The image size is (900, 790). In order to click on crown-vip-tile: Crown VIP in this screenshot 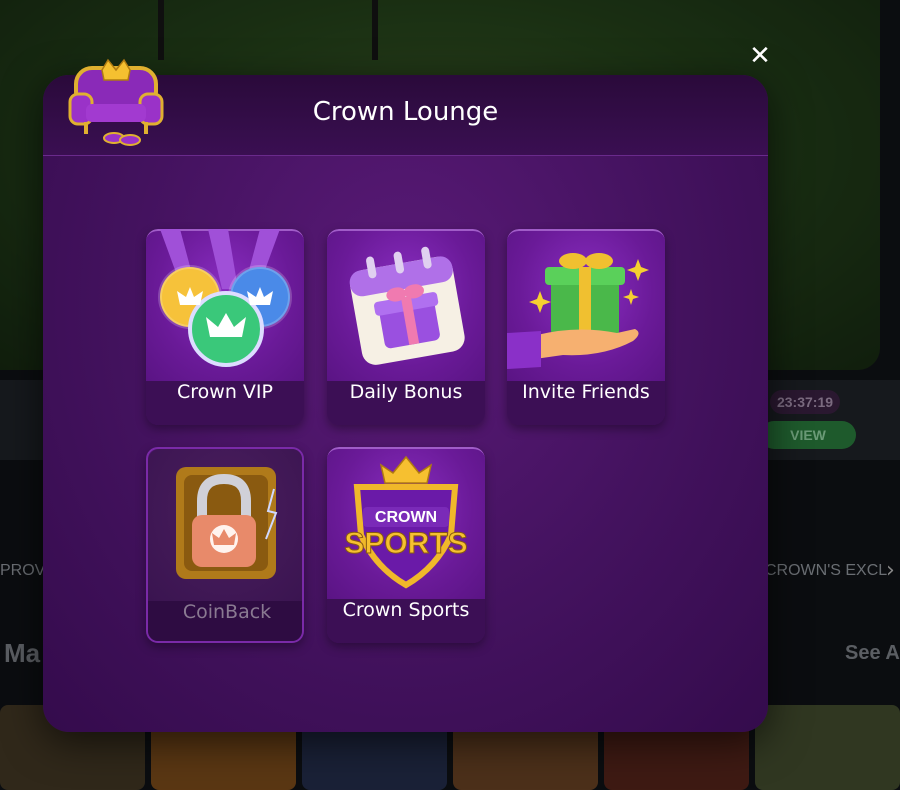, I will do `click(225, 327)`.